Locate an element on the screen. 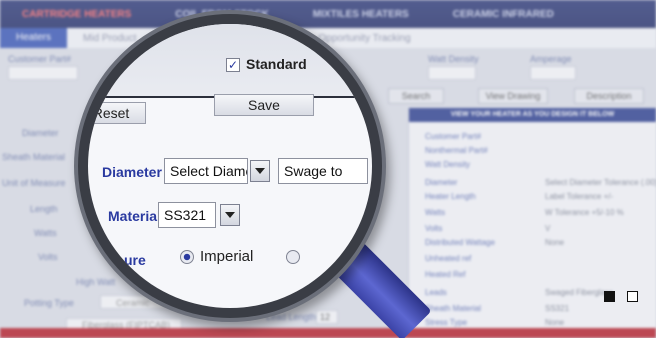 This screenshot has width=656, height=338. potting-type-label-bg: Potting Type is located at coordinates (49, 303).